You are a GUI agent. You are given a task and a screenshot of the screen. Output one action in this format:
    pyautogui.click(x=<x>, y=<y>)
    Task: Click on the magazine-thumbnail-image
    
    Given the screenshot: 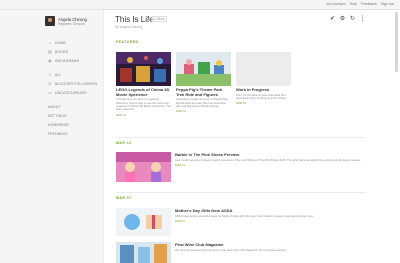 What is the action you would take?
    pyautogui.click(x=143, y=252)
    